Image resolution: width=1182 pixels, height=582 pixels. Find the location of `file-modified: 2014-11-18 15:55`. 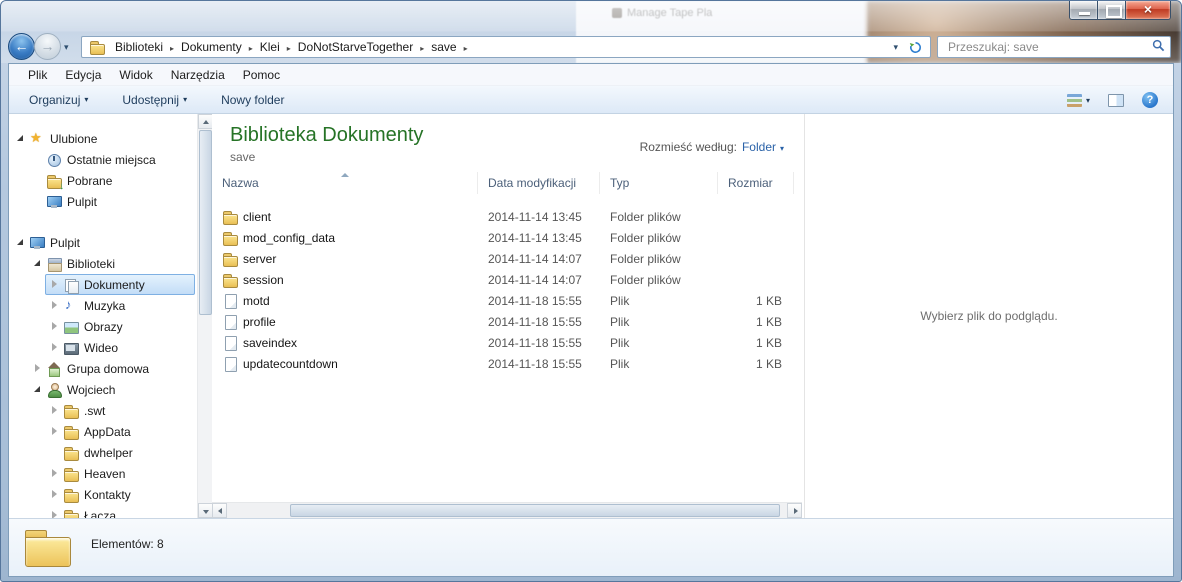

file-modified: 2014-11-18 15:55 is located at coordinates (535, 342).